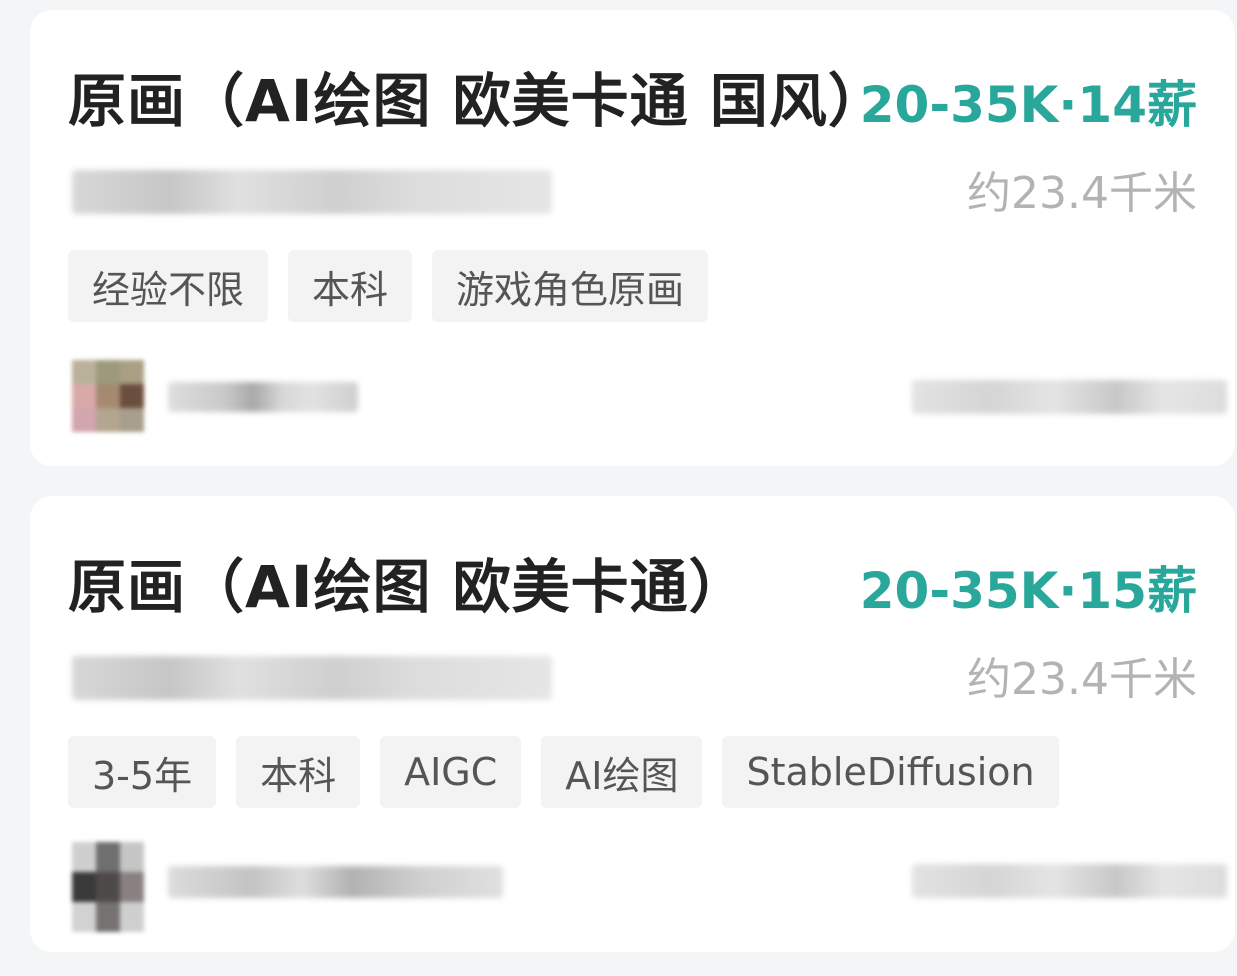 The width and height of the screenshot is (1237, 976). What do you see at coordinates (570, 286) in the screenshot?
I see `tag-skill: 游戏角色原画` at bounding box center [570, 286].